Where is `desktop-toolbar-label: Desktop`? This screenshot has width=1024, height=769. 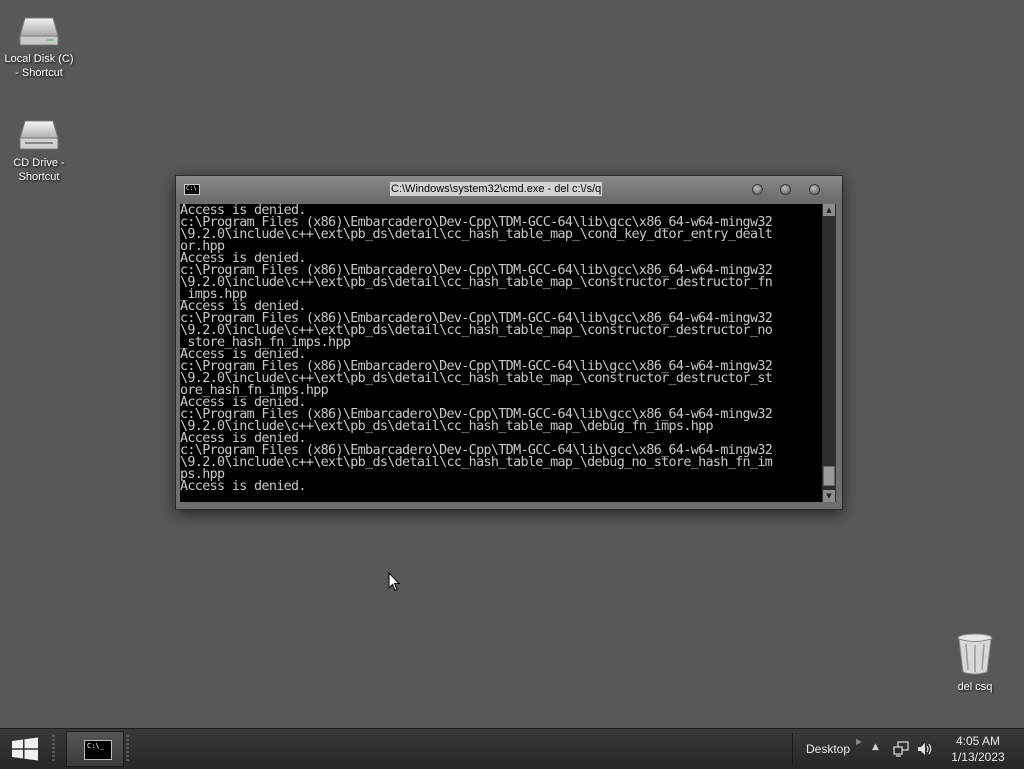 desktop-toolbar-label: Desktop is located at coordinates (828, 749).